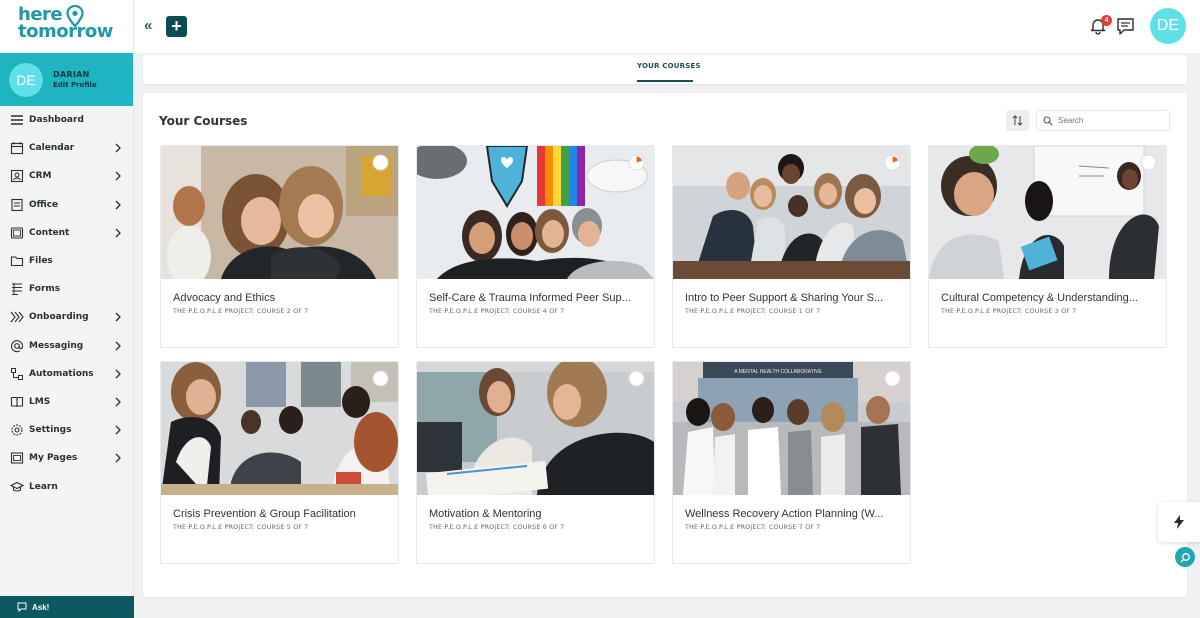  I want to click on sidebar-item-files: Files, so click(66, 261).